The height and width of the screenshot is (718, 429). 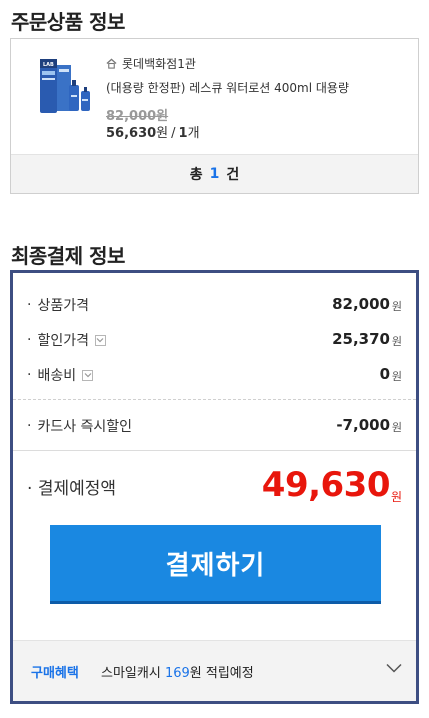 What do you see at coordinates (55, 673) in the screenshot?
I see `benefit-label: 구매혜택` at bounding box center [55, 673].